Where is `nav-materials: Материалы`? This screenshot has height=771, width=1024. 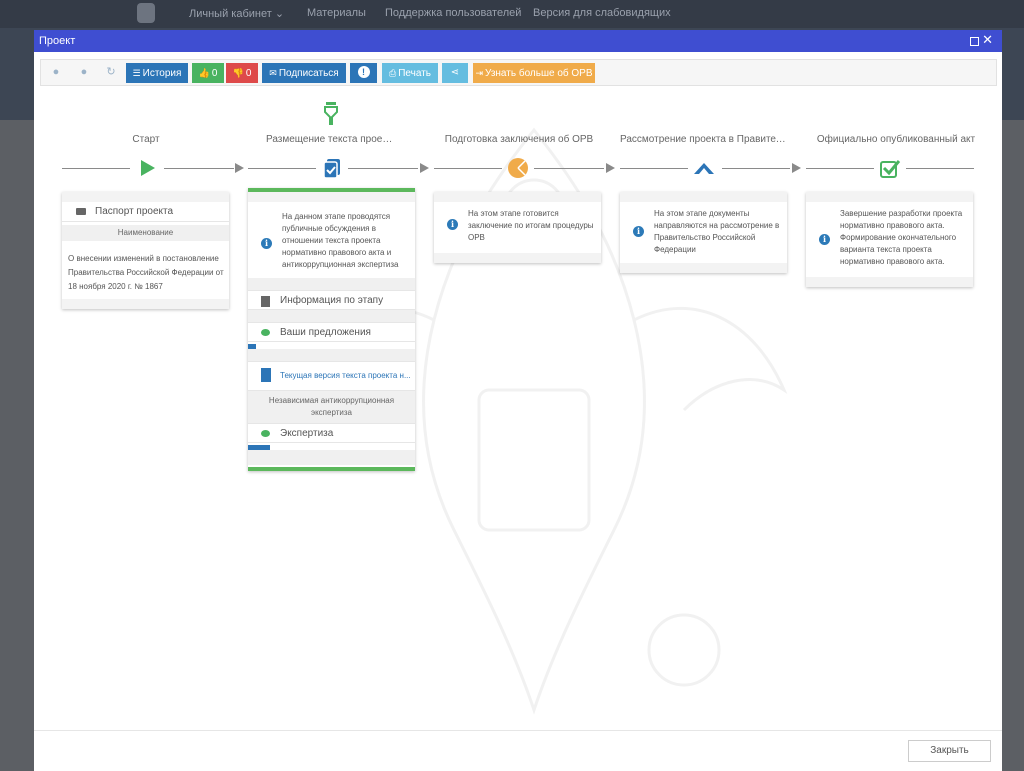 nav-materials: Материалы is located at coordinates (336, 13).